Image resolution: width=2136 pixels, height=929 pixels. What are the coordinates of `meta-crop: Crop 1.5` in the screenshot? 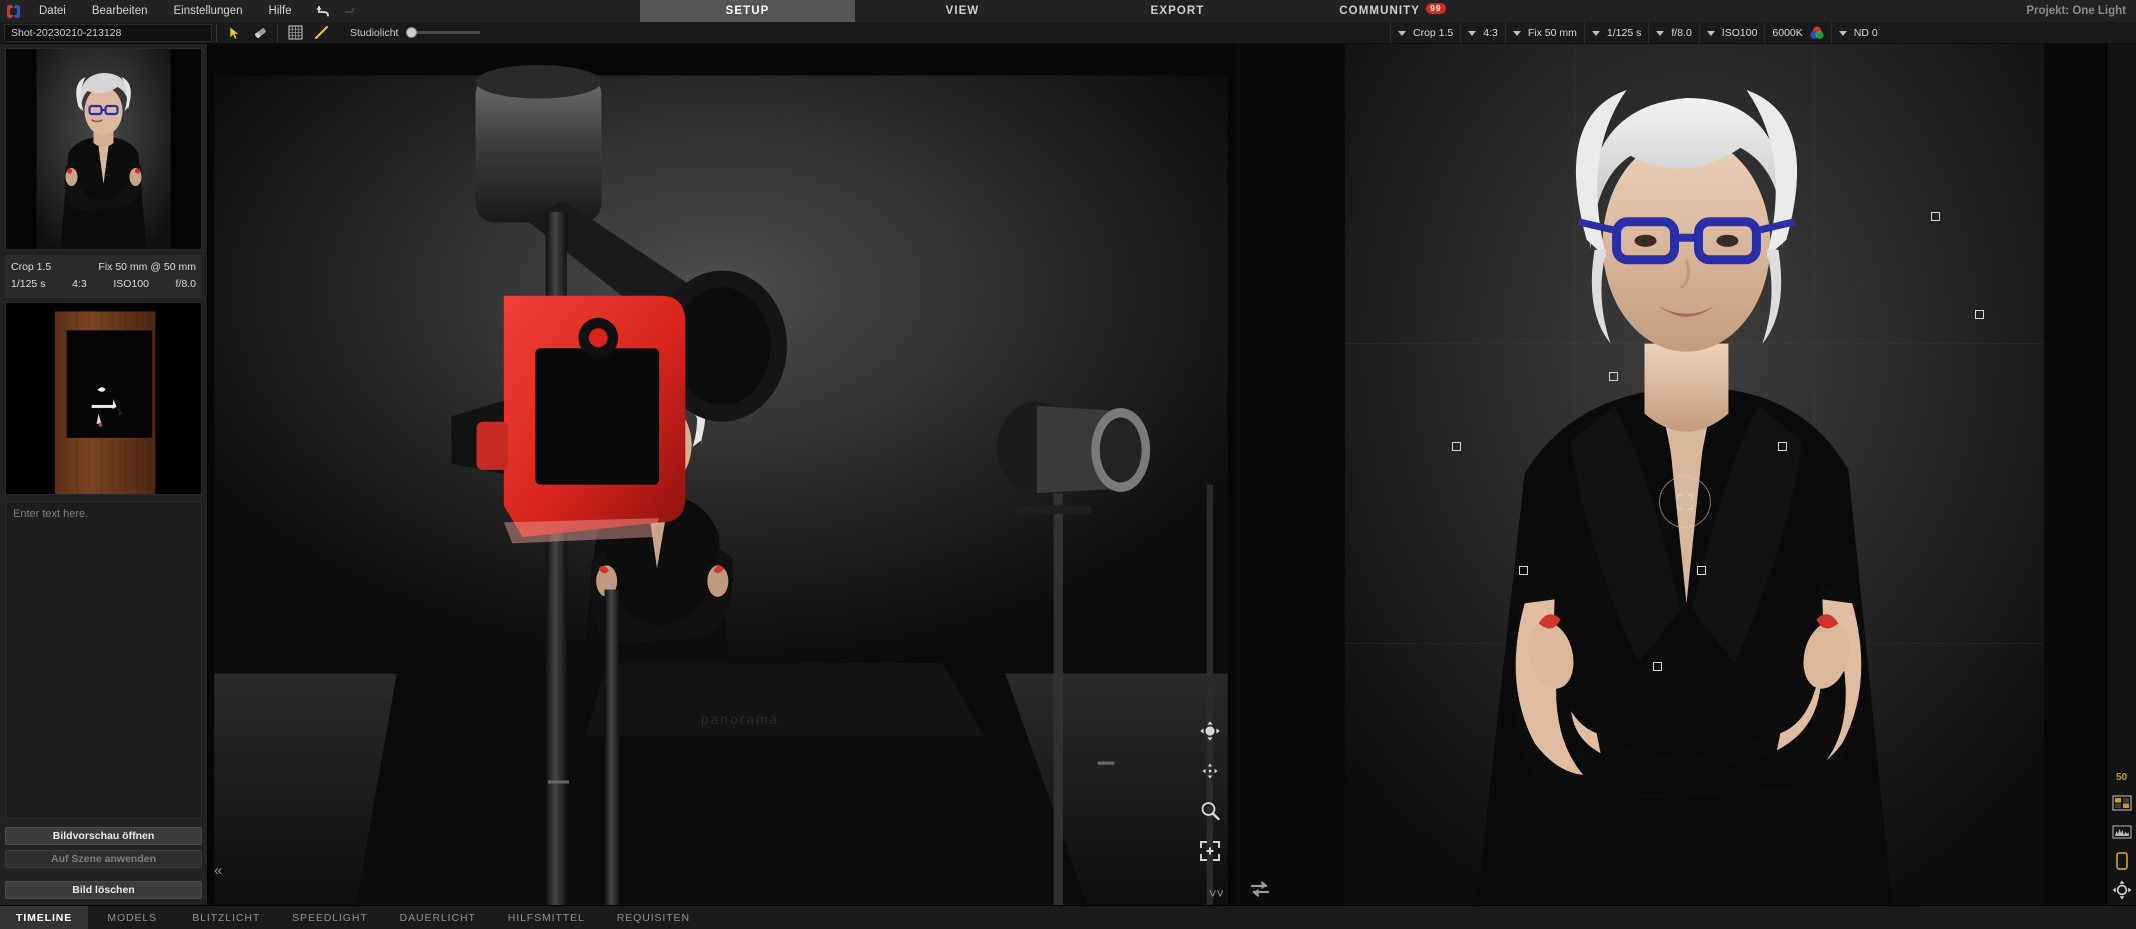 It's located at (31, 267).